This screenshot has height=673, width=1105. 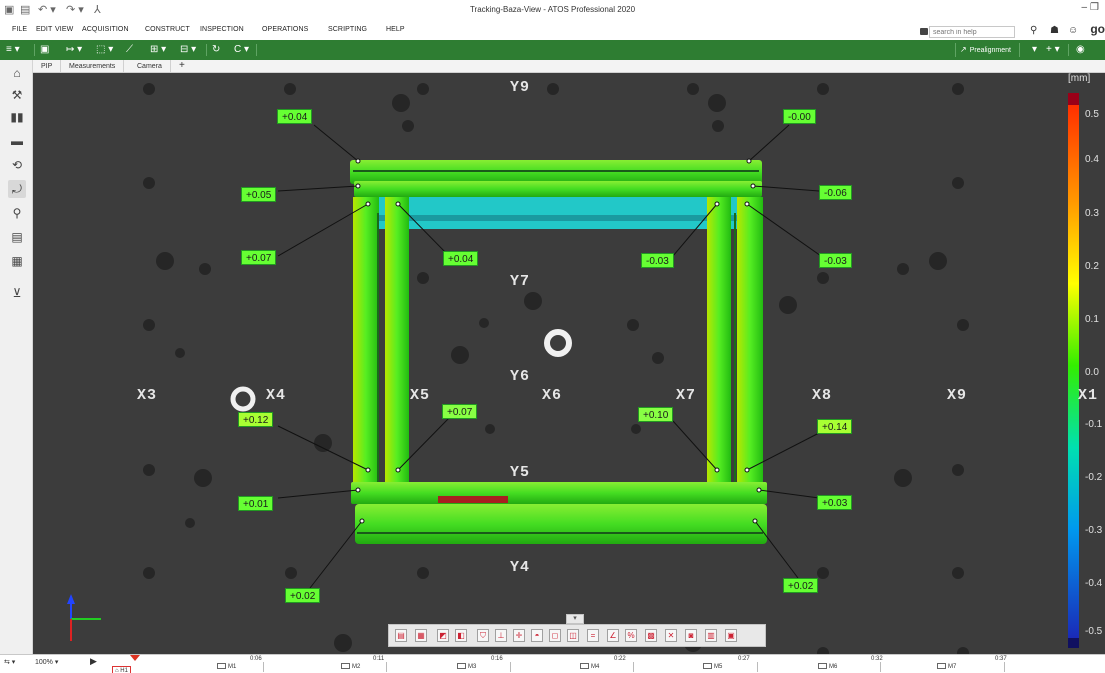 I want to click on gauge-icon: ◙, so click(x=691, y=635).